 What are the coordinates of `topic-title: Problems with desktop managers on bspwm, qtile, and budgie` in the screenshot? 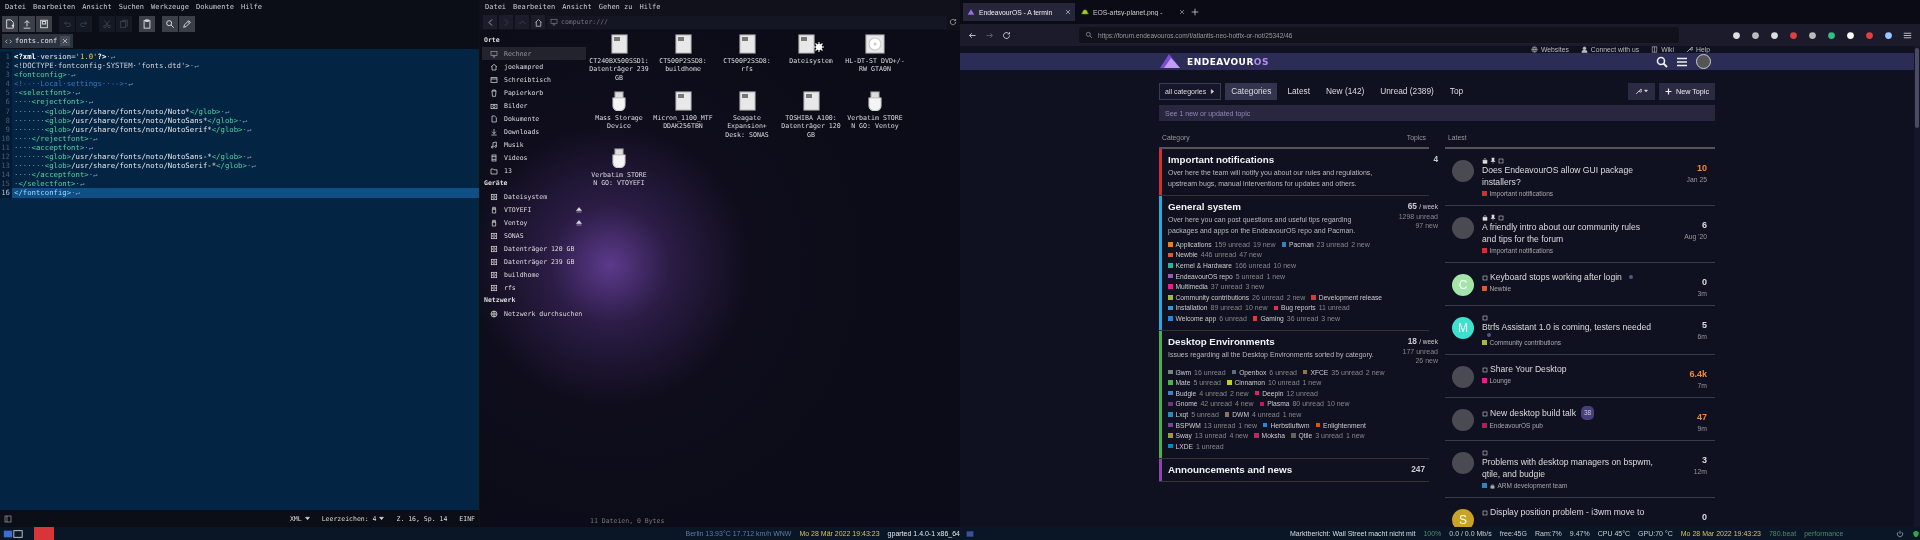 It's located at (1568, 468).